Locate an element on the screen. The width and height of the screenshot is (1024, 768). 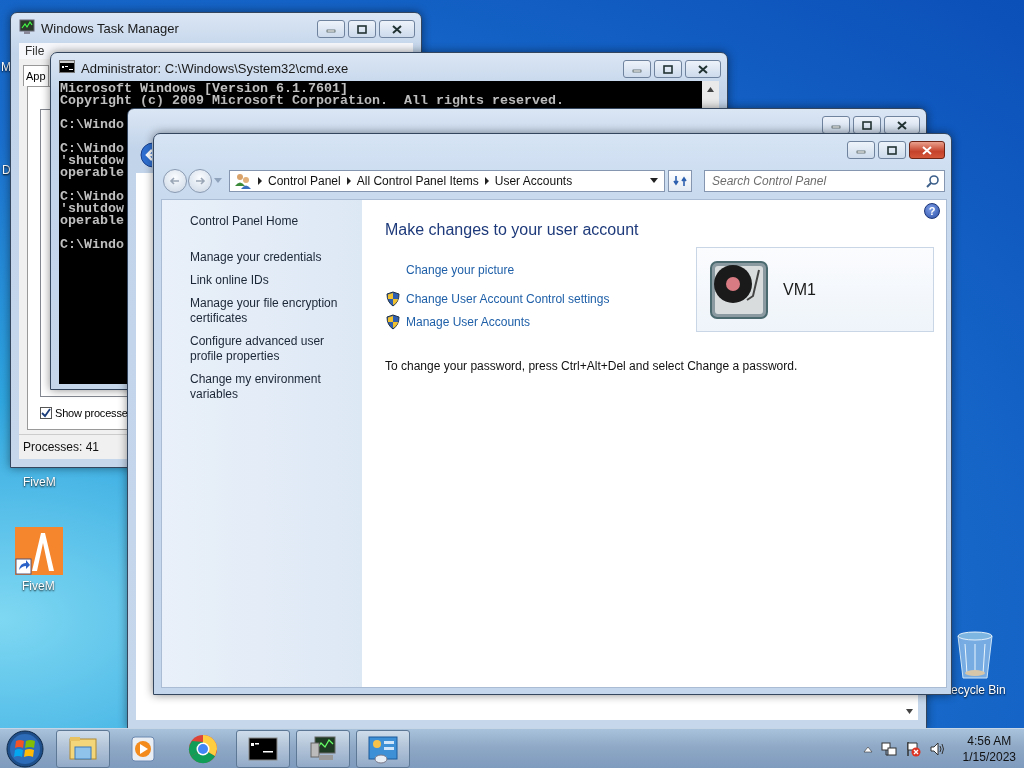
search-field: Search Control Panel is located at coordinates (824, 180).